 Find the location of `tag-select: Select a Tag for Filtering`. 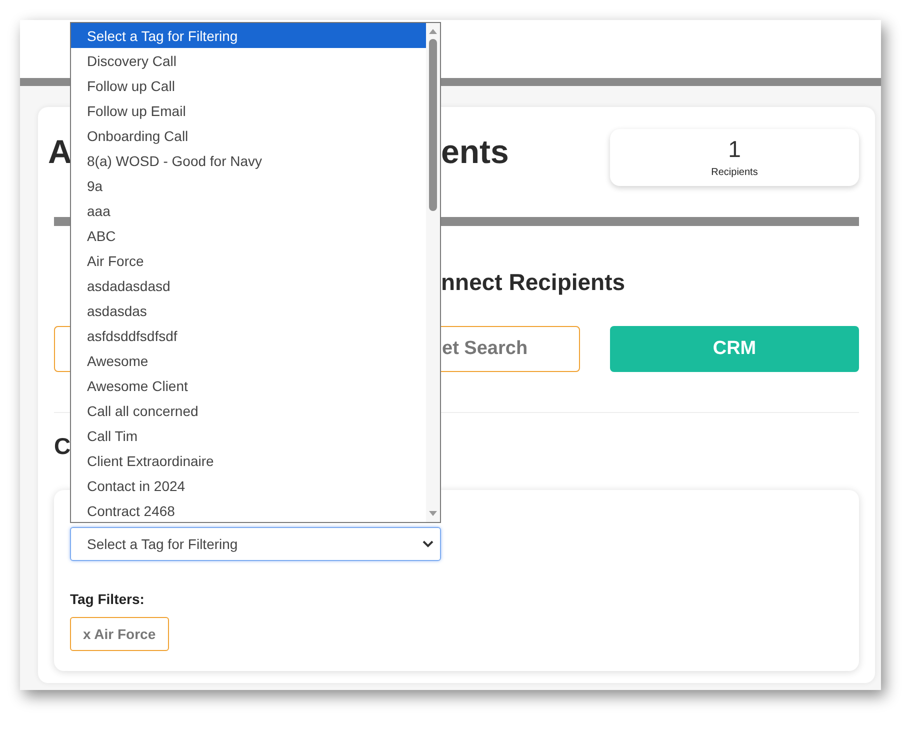

tag-select: Select a Tag for Filtering is located at coordinates (255, 544).